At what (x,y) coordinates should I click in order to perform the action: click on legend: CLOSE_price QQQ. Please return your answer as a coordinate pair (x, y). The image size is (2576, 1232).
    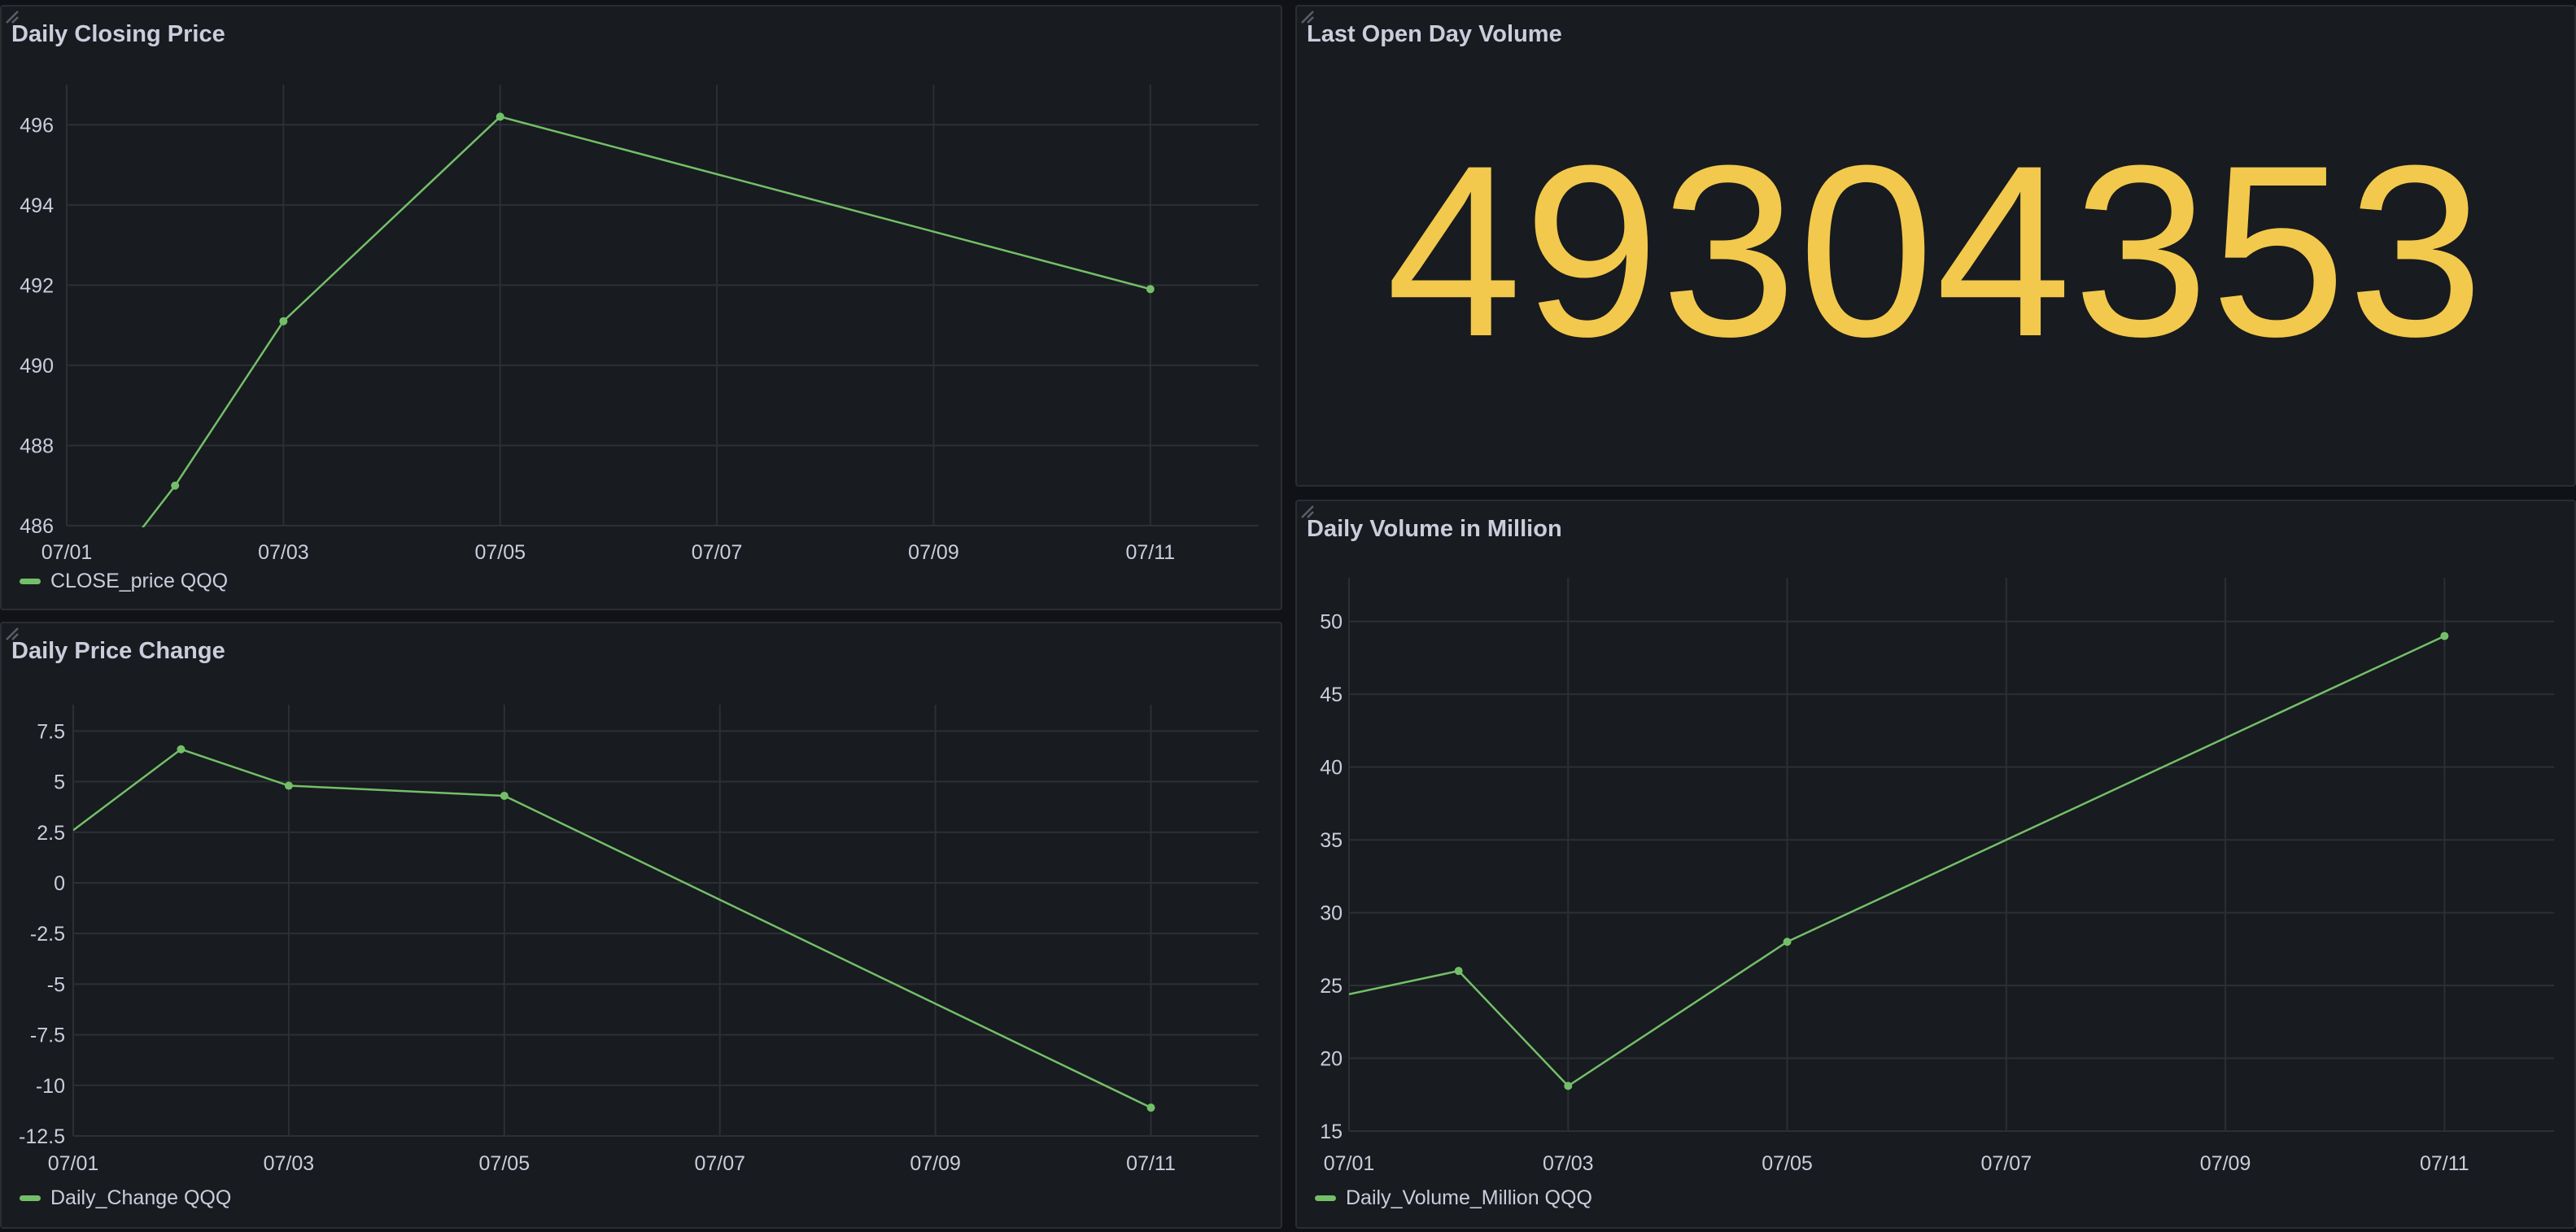
    Looking at the image, I should click on (124, 582).